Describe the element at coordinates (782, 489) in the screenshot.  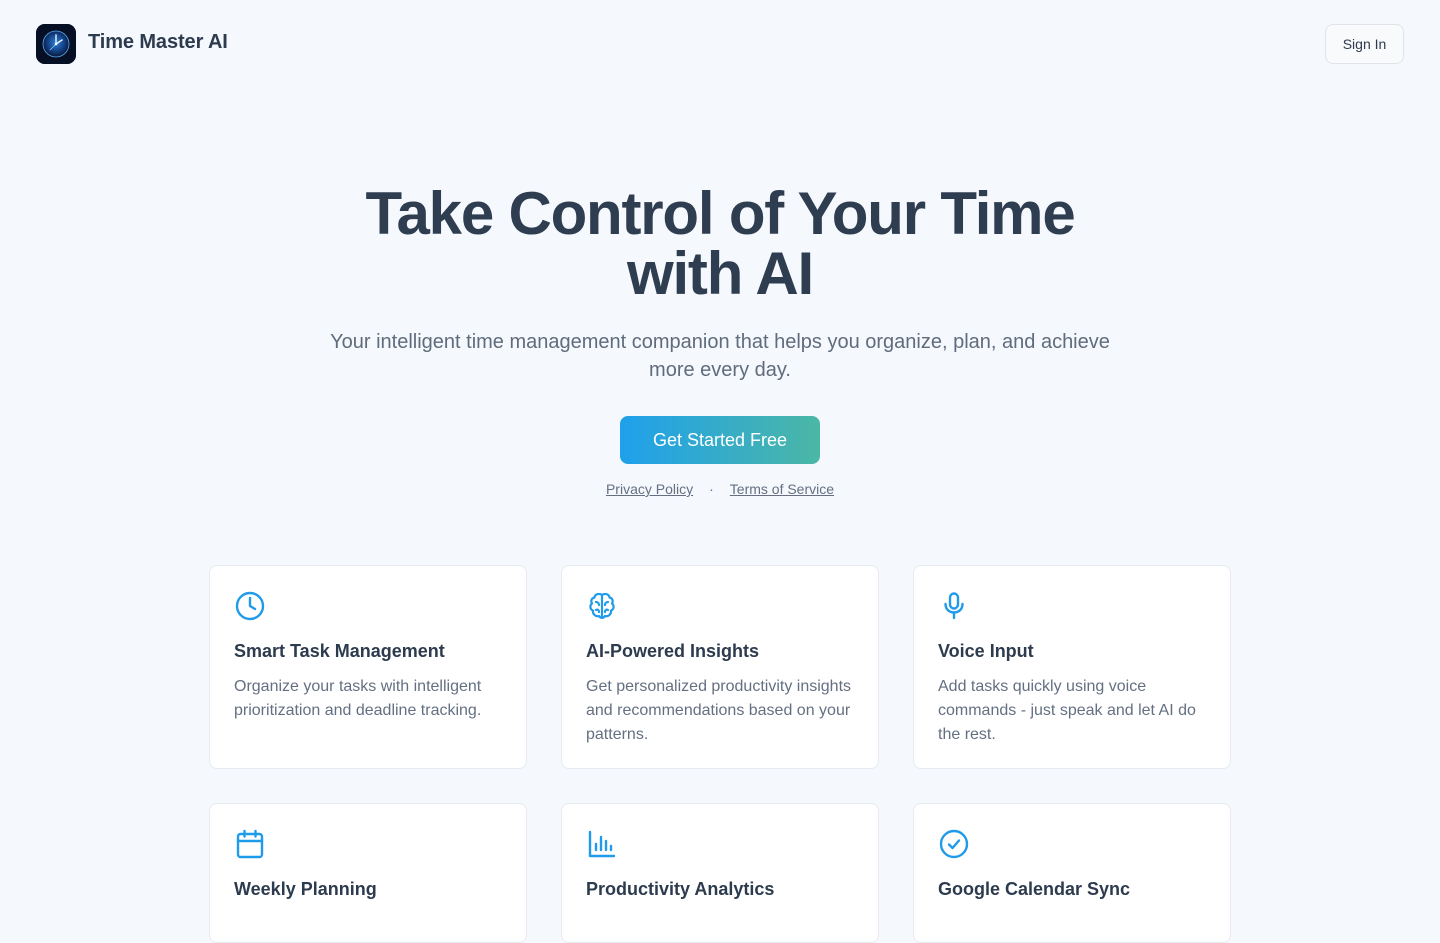
I see `terms-of-service-link: Terms of Service` at that location.